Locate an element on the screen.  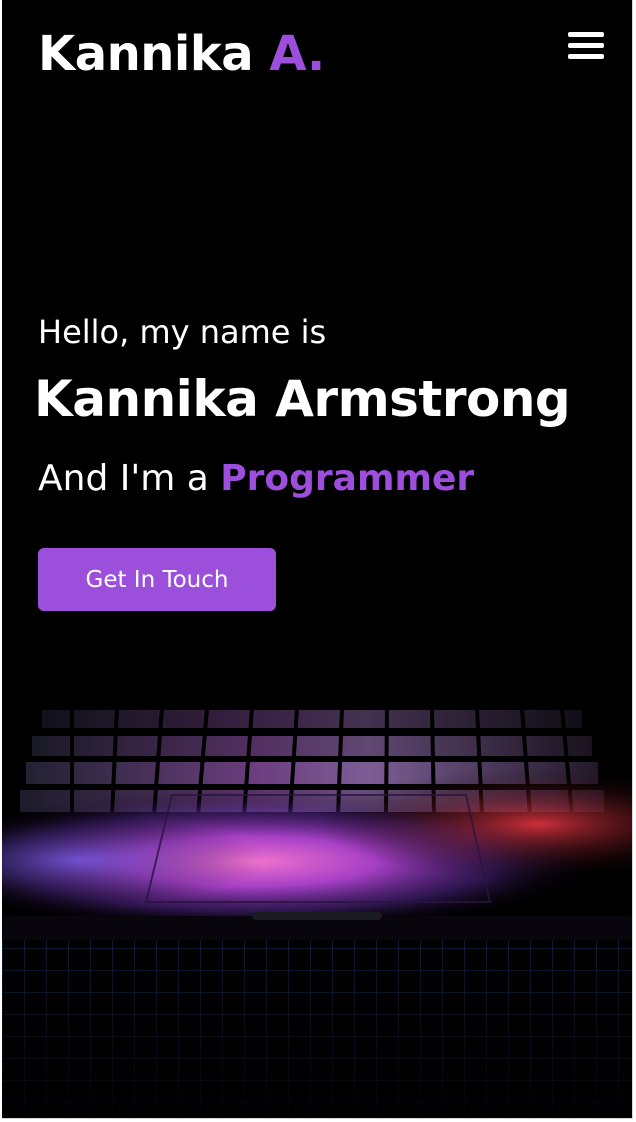
logo-initial: A. is located at coordinates (297, 54).